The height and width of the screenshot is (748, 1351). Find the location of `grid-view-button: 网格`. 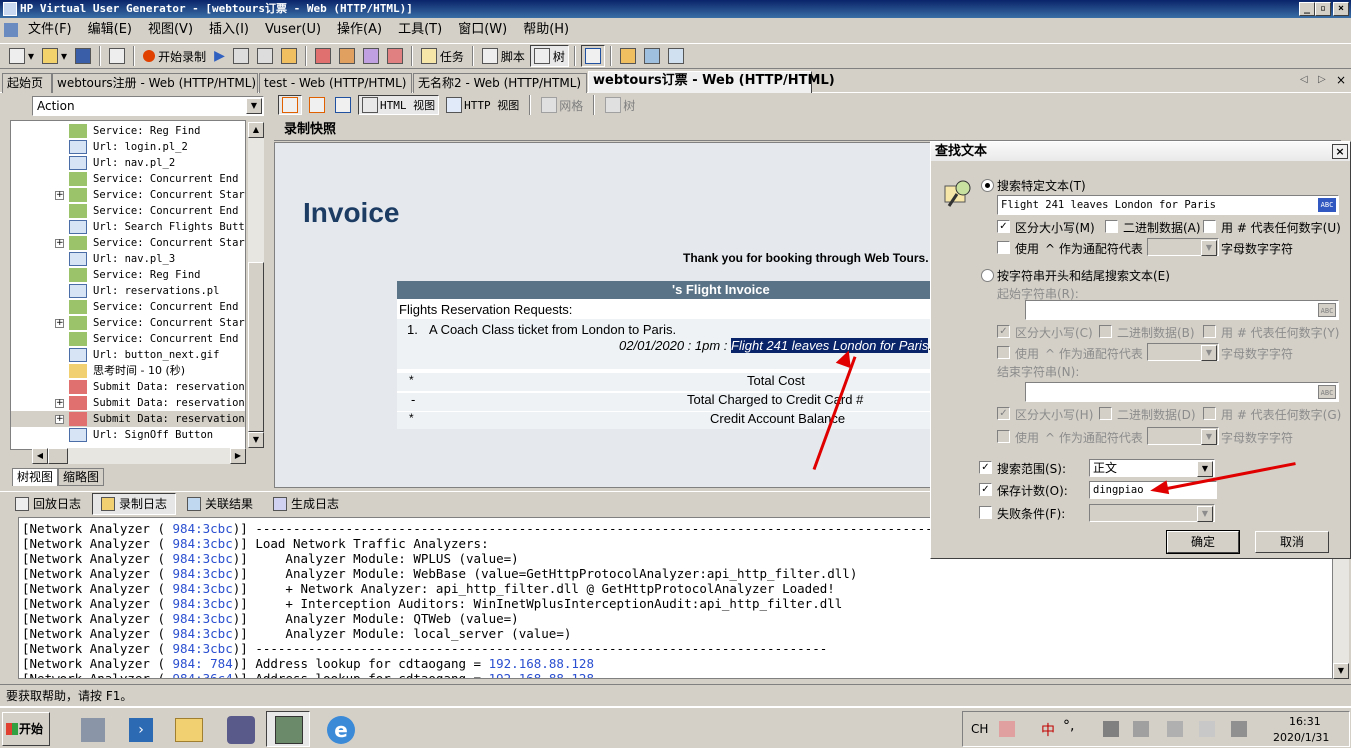

grid-view-button: 网格 is located at coordinates (562, 105).